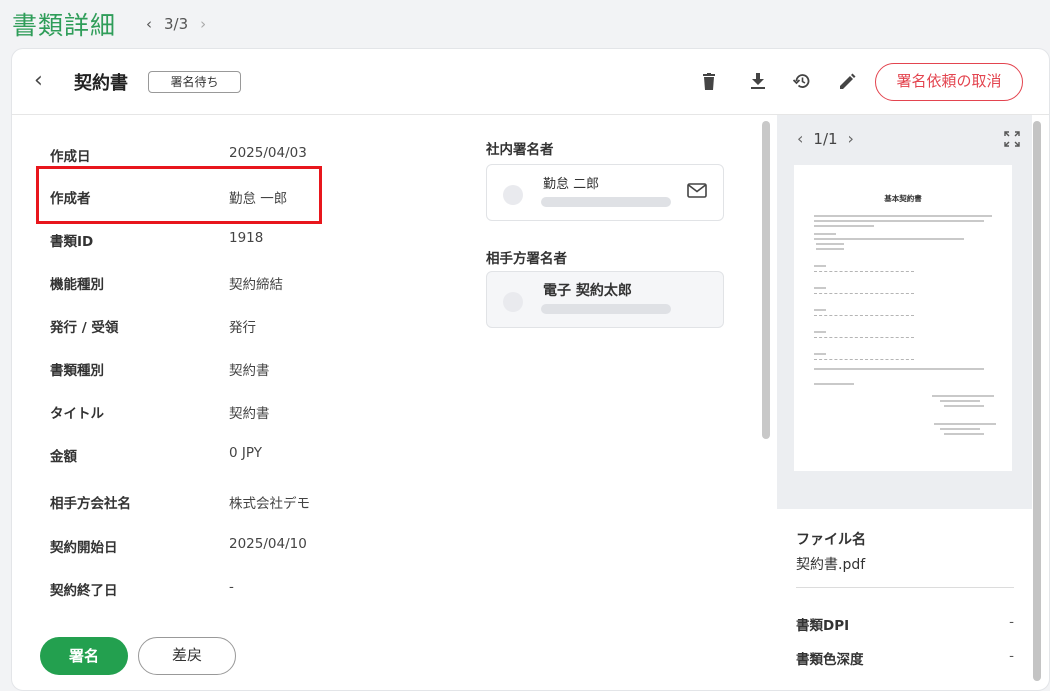  What do you see at coordinates (245, 453) in the screenshot?
I see `detail-value: 0 JPY` at bounding box center [245, 453].